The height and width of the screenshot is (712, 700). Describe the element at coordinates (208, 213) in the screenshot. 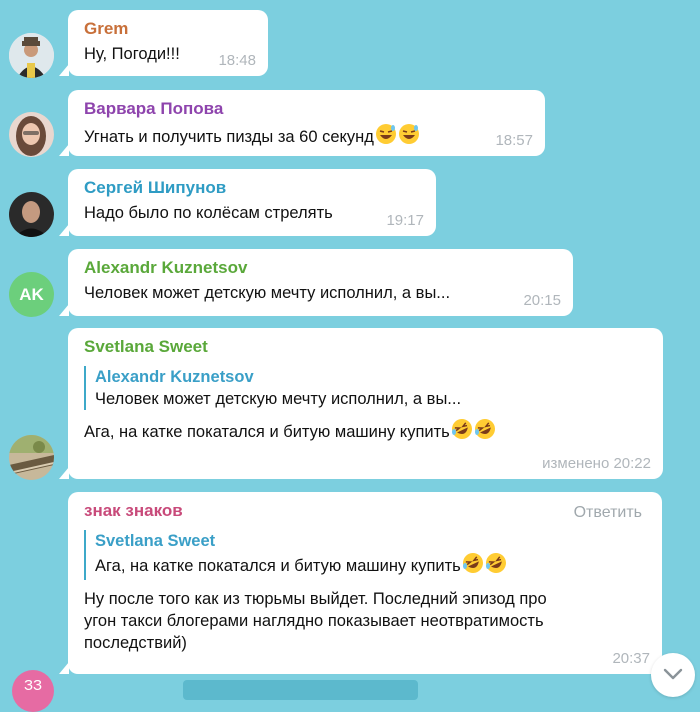

I see `message-text: Надо было по колёсам стрелять` at that location.